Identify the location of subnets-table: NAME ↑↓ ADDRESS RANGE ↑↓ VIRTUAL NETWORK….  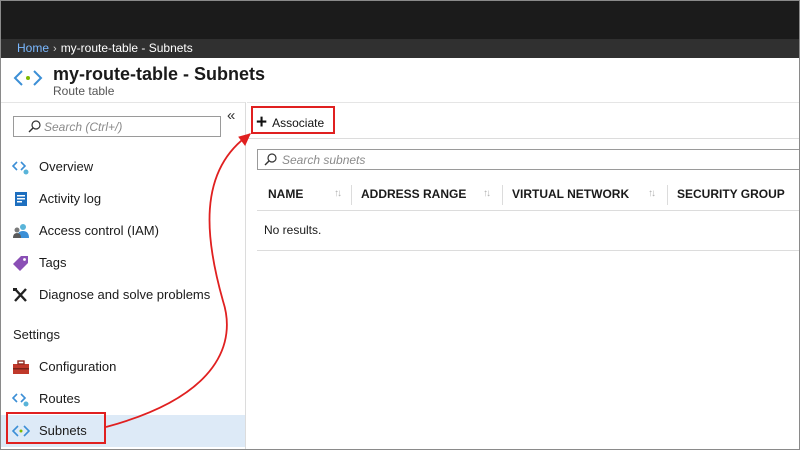
(528, 215).